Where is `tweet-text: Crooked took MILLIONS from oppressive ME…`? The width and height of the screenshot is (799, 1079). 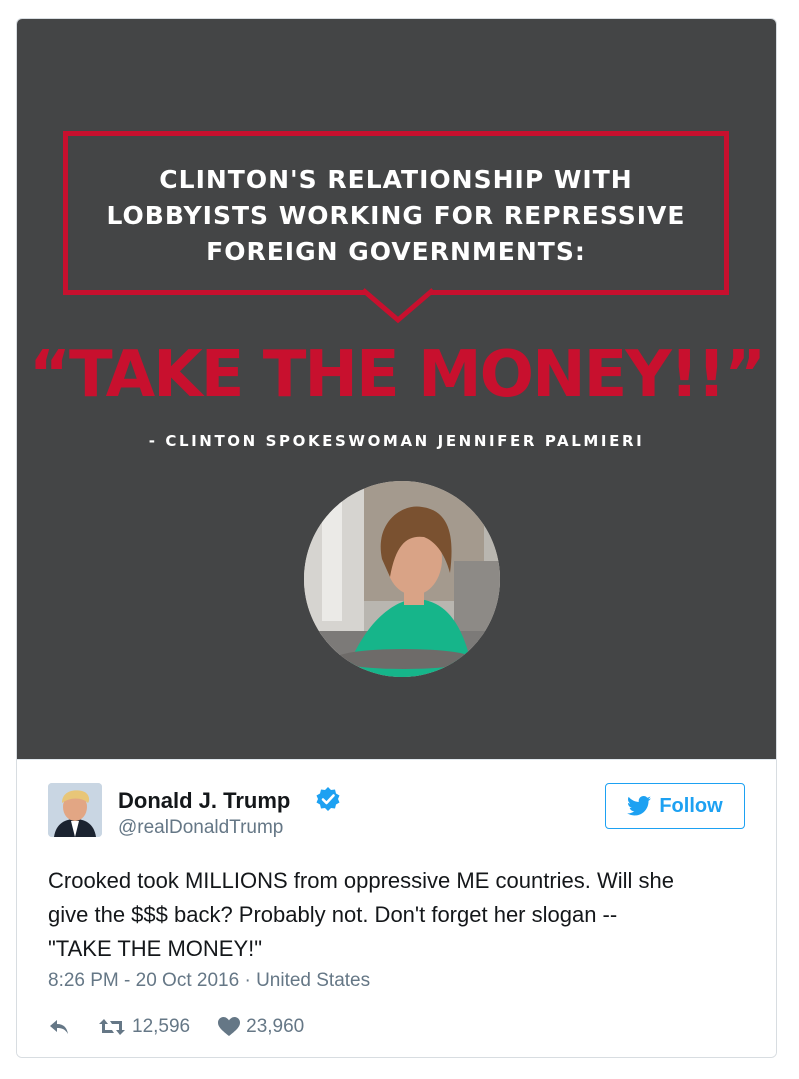 tweet-text: Crooked took MILLIONS from oppressive ME… is located at coordinates (398, 915).